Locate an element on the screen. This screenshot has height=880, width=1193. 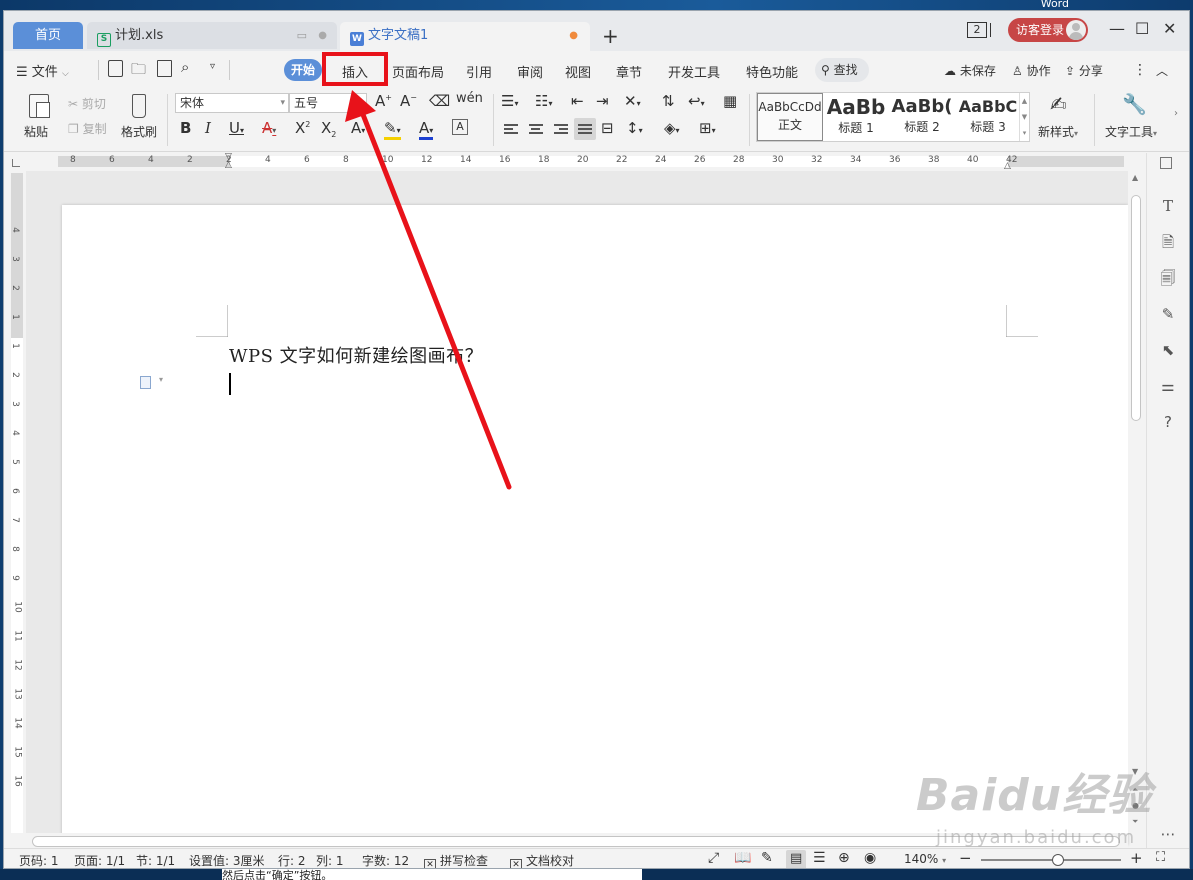
open-folder-icon: 🗀 is located at coordinates (138, 71).